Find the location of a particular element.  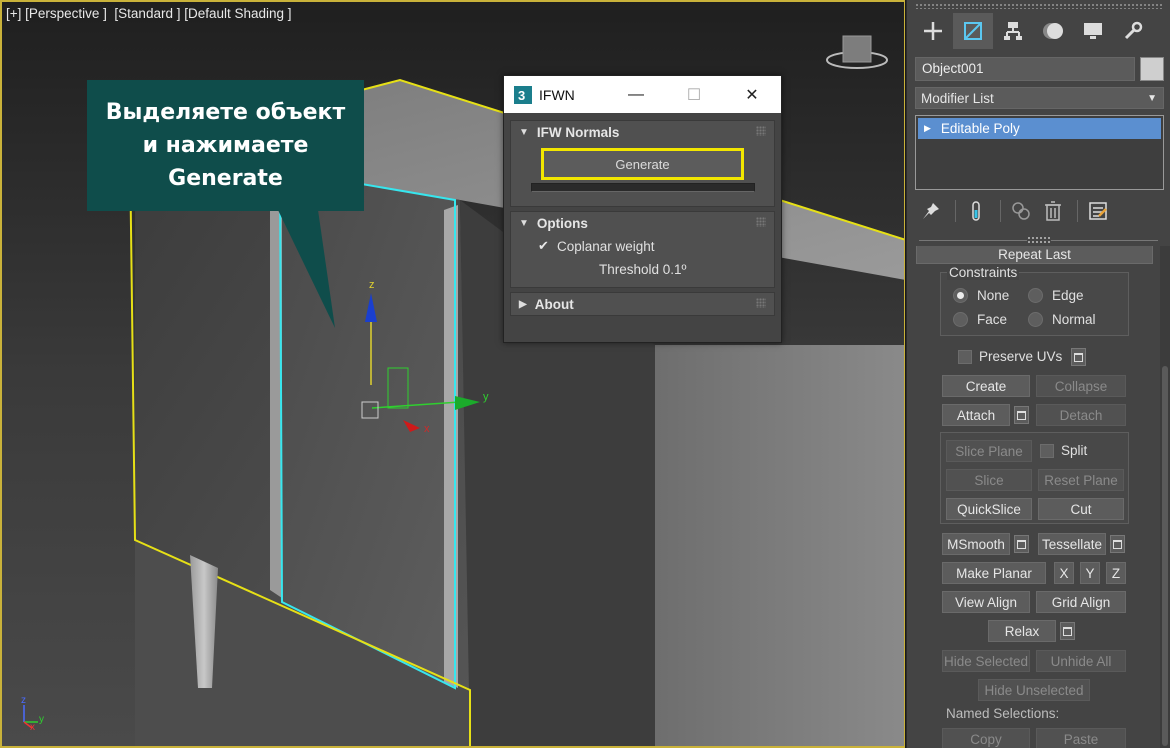

object-name-field: Object001 is located at coordinates (1025, 69).